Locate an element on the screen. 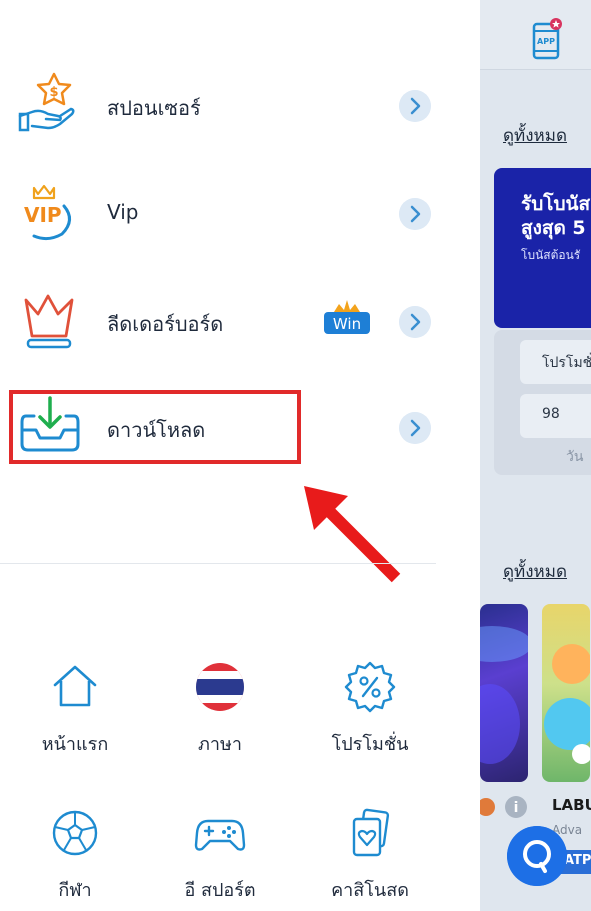 The width and height of the screenshot is (591, 911). gamepad-icon is located at coordinates (220, 835).